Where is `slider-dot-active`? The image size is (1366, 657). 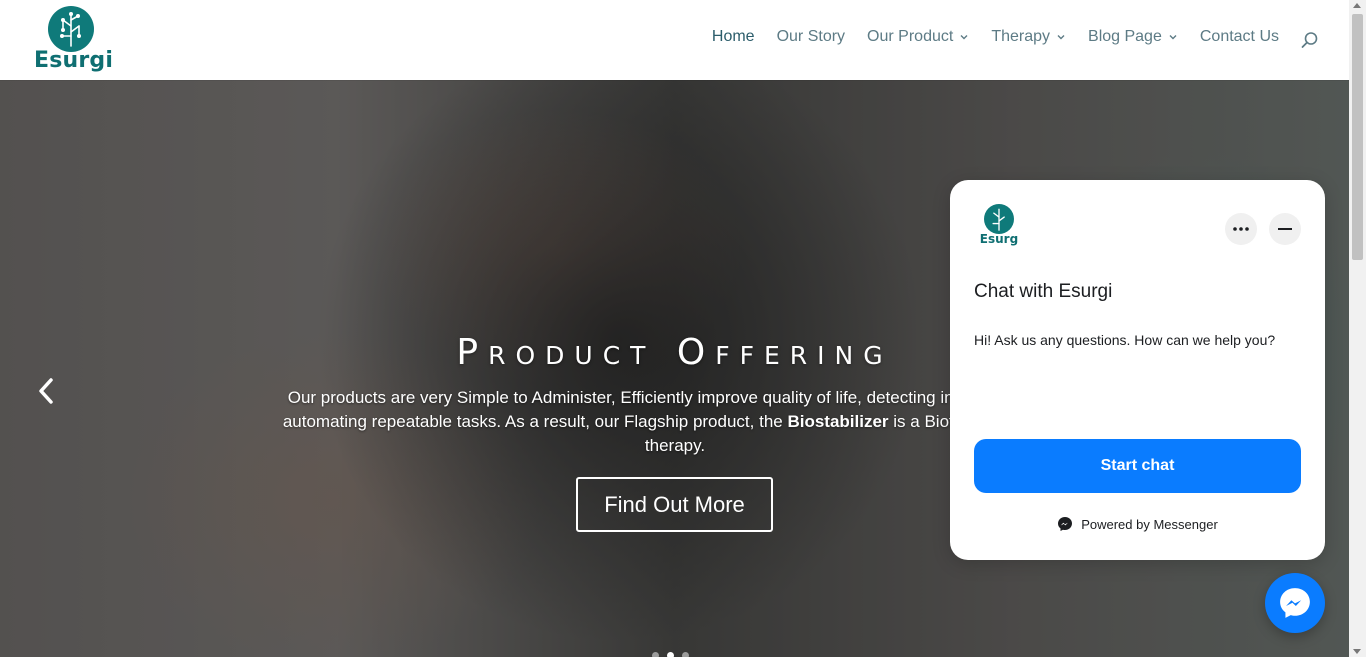
slider-dot-active is located at coordinates (670, 654).